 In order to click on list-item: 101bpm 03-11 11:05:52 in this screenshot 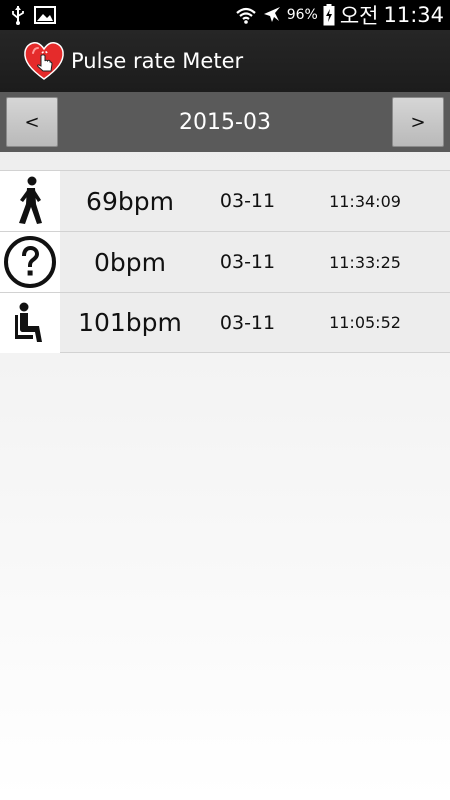, I will do `click(225, 322)`.